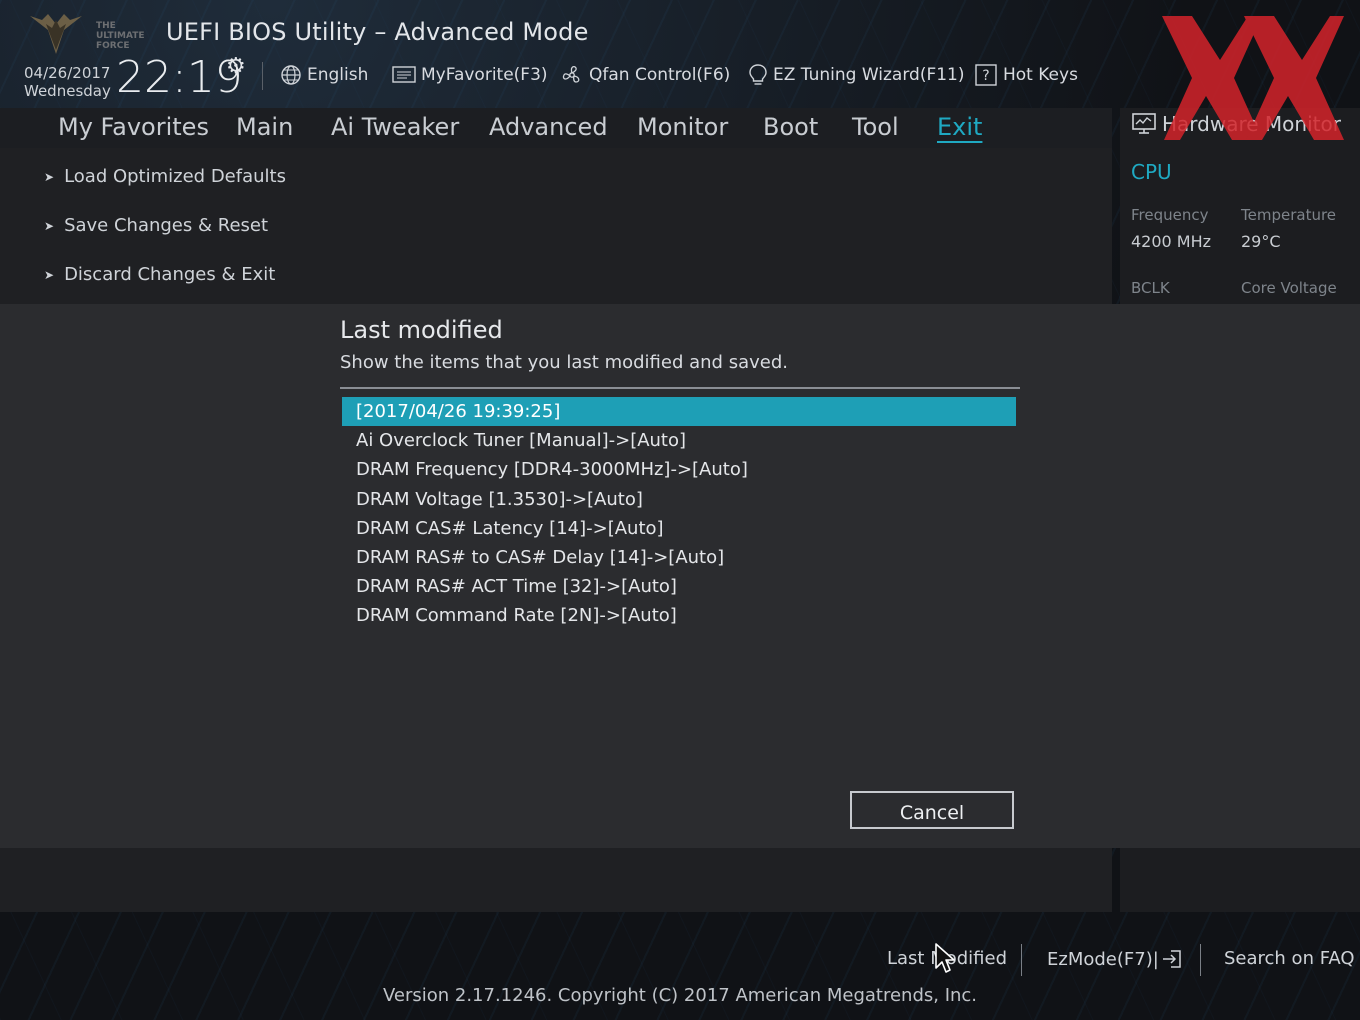 This screenshot has height=1020, width=1360. What do you see at coordinates (1171, 241) in the screenshot?
I see `frequency-value: 4200 MHz` at bounding box center [1171, 241].